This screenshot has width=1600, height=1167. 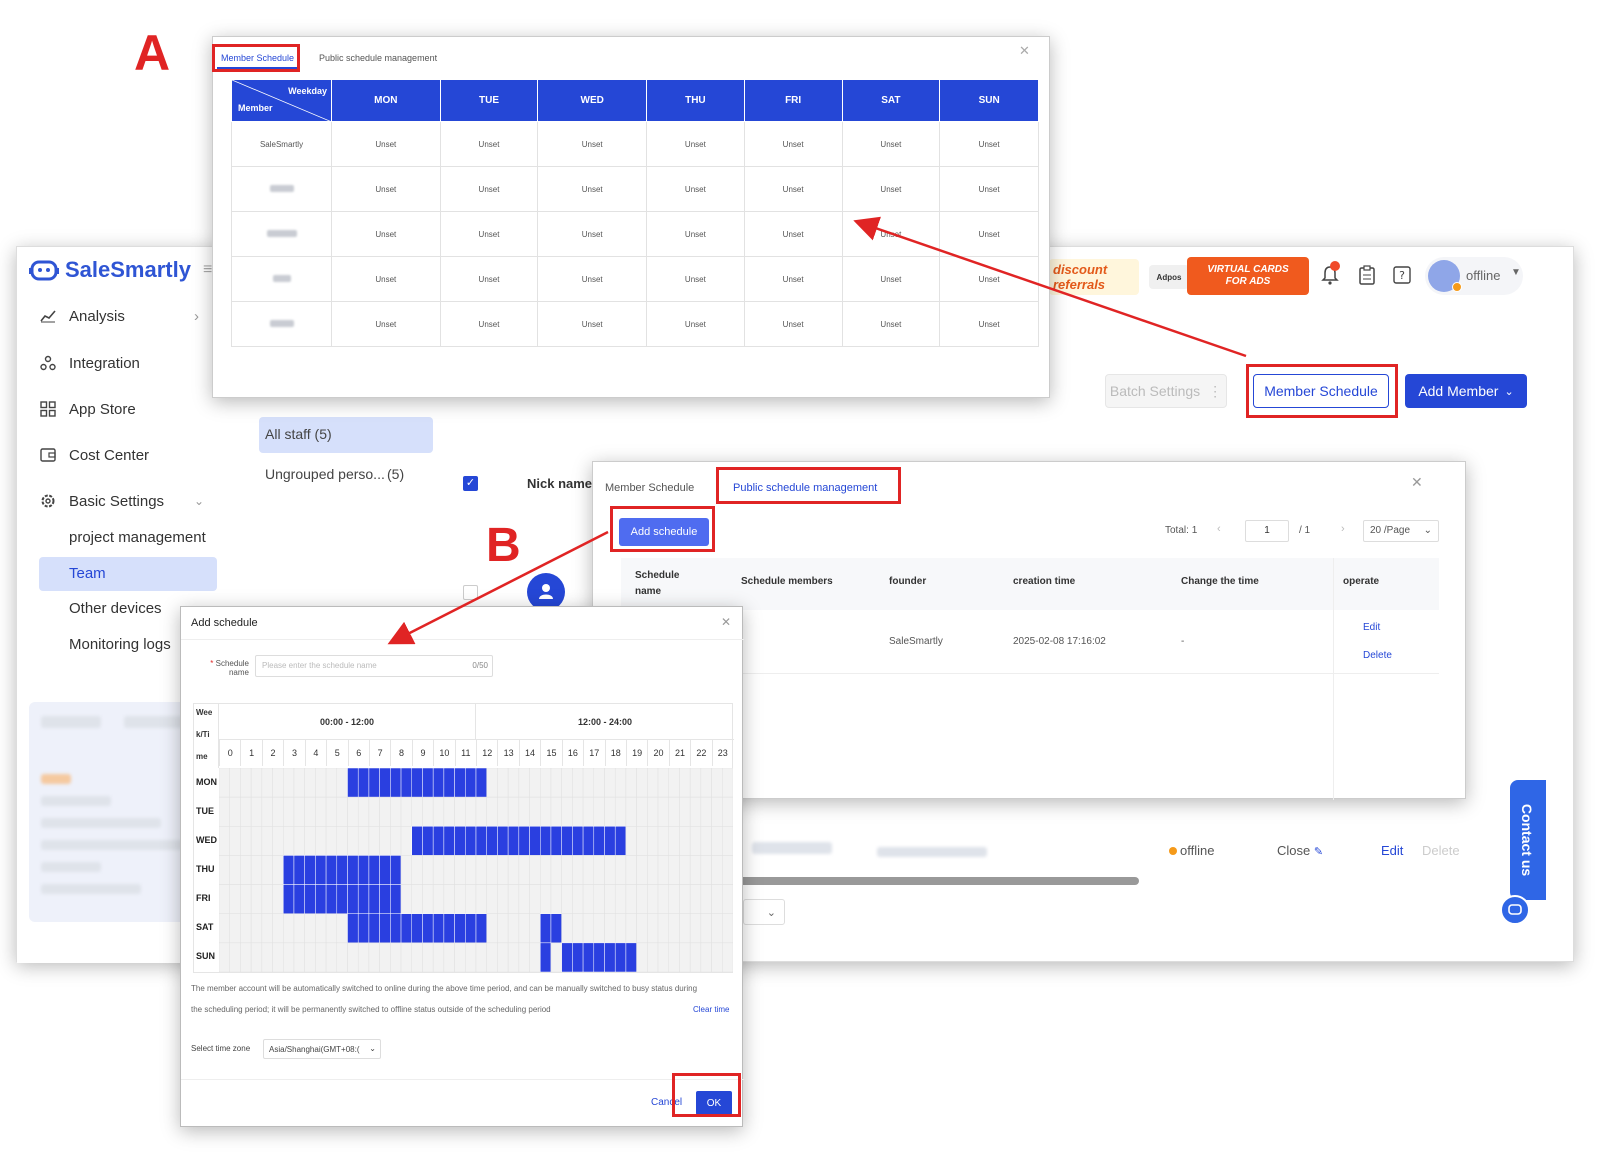 I want to click on sidebar-item-basic-settings: Basic Settings ⌄, so click(x=121, y=501).